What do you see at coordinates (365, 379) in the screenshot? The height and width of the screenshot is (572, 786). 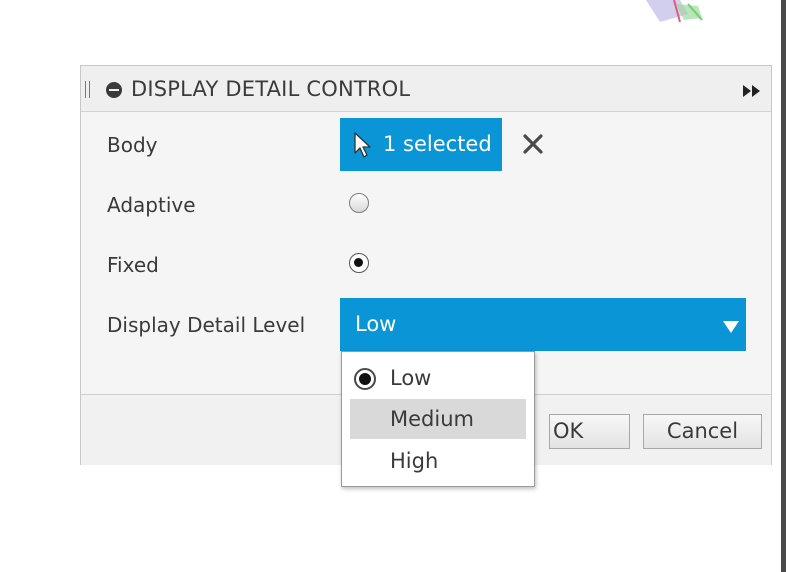 I see `selected-radio-icon` at bounding box center [365, 379].